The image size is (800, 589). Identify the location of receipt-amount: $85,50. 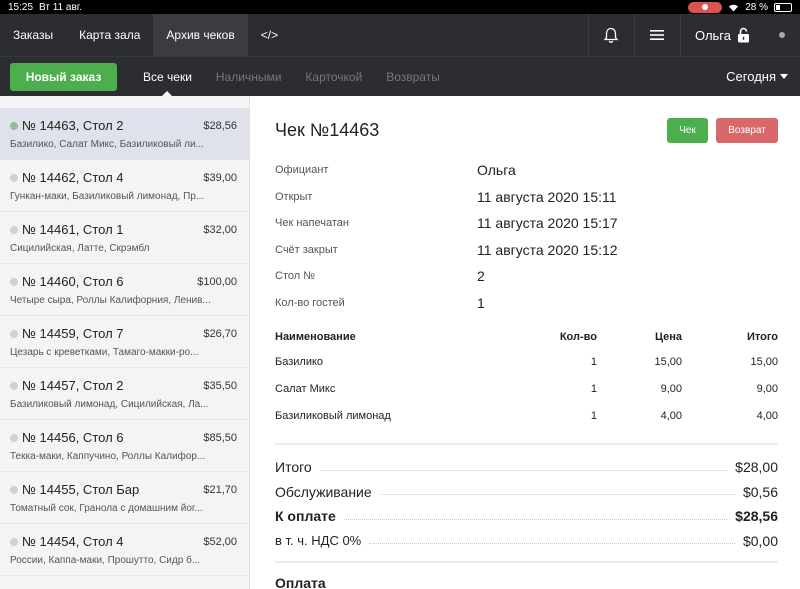
(220, 437).